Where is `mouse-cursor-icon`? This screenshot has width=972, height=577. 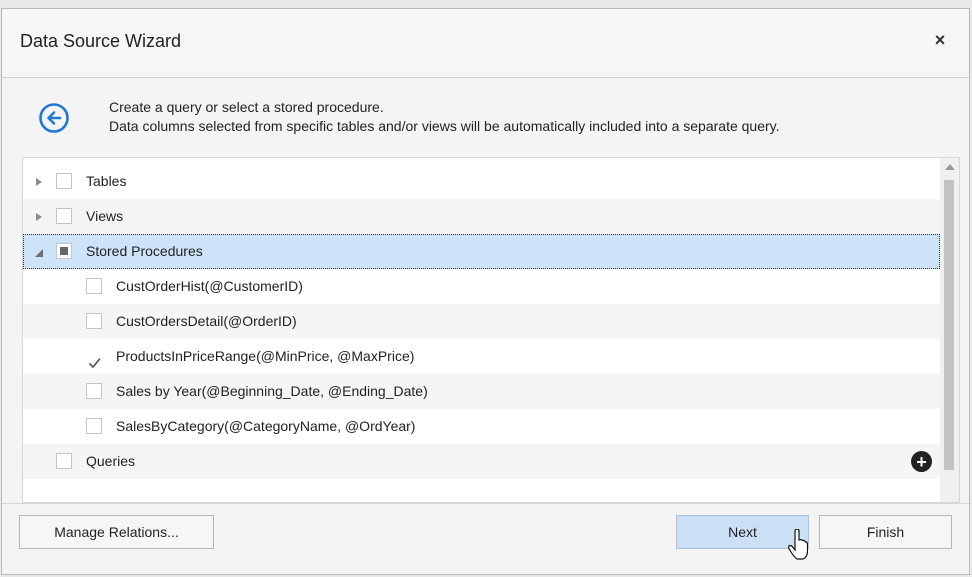
mouse-cursor-icon is located at coordinates (798, 544).